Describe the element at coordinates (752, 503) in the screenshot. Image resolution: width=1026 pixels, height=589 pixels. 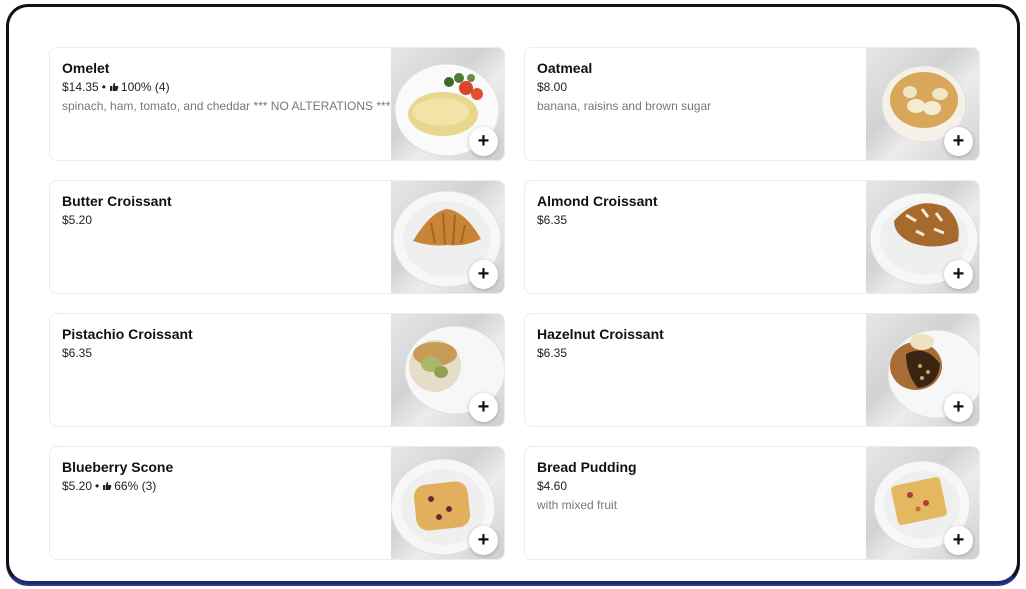
I see `menu-item-card: Bread Pudding $4.60 with mixed fruit +` at that location.